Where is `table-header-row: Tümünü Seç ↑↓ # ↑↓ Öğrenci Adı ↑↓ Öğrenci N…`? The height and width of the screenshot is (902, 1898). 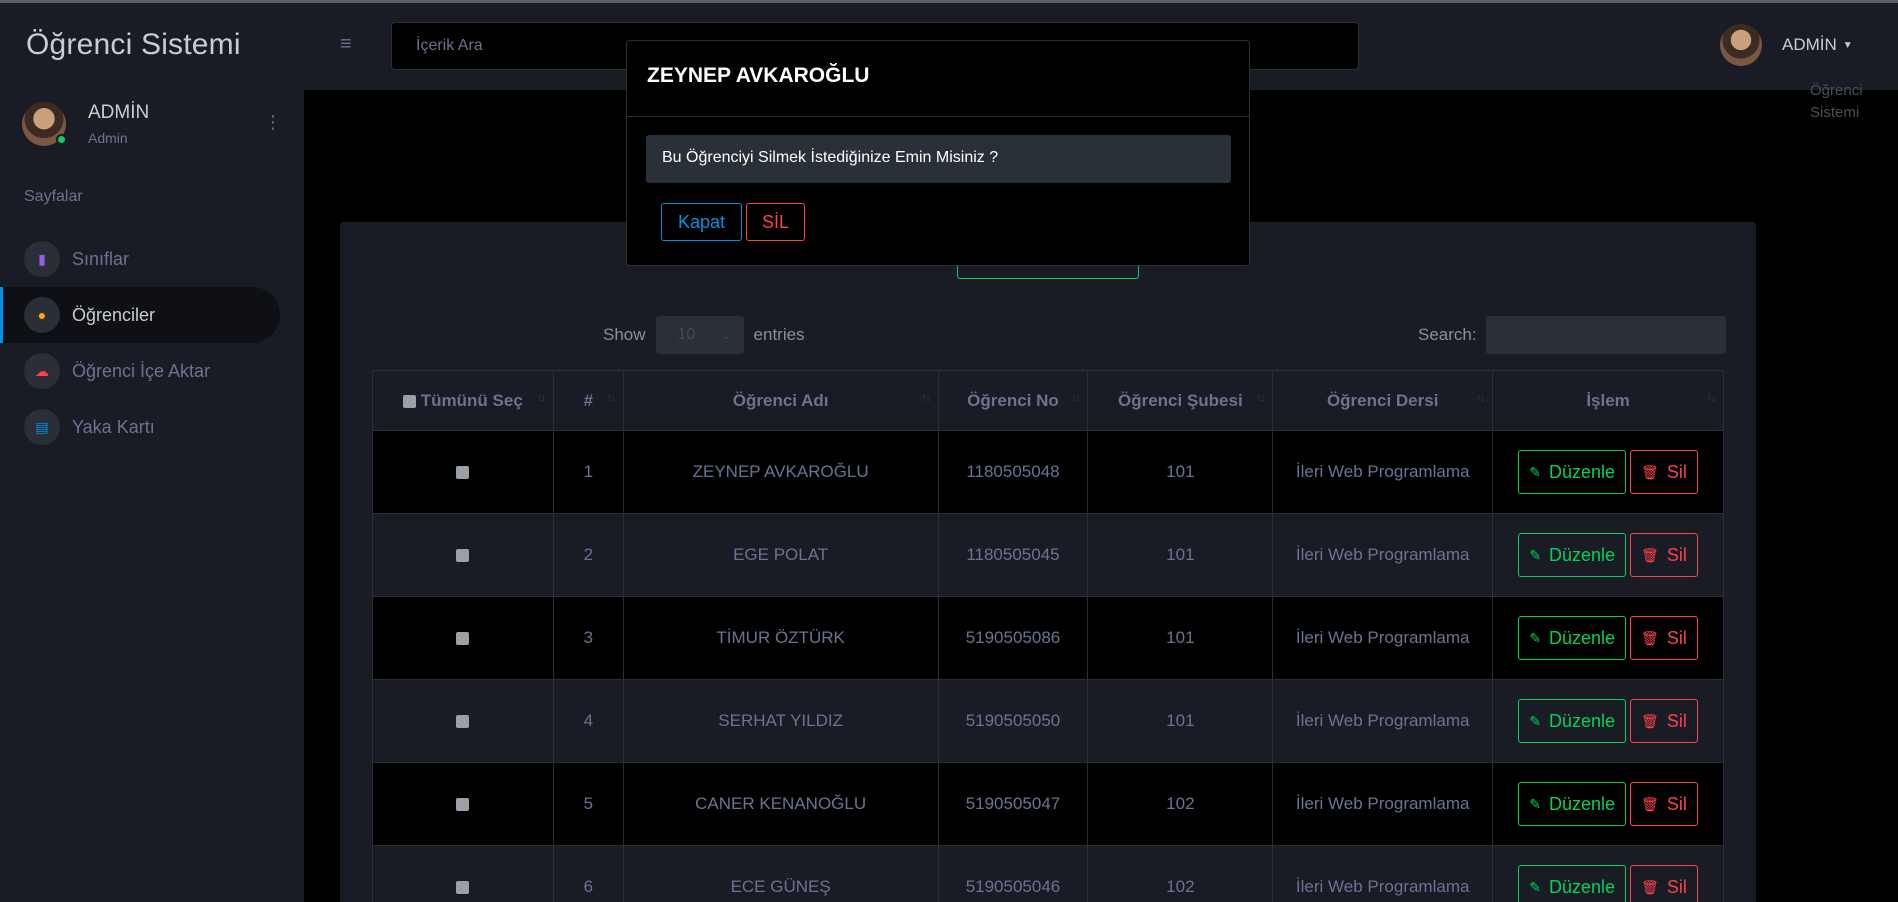 table-header-row: Tümünü Seç ↑↓ # ↑↓ Öğrenci Adı ↑↓ Öğrenci N… is located at coordinates (1048, 400).